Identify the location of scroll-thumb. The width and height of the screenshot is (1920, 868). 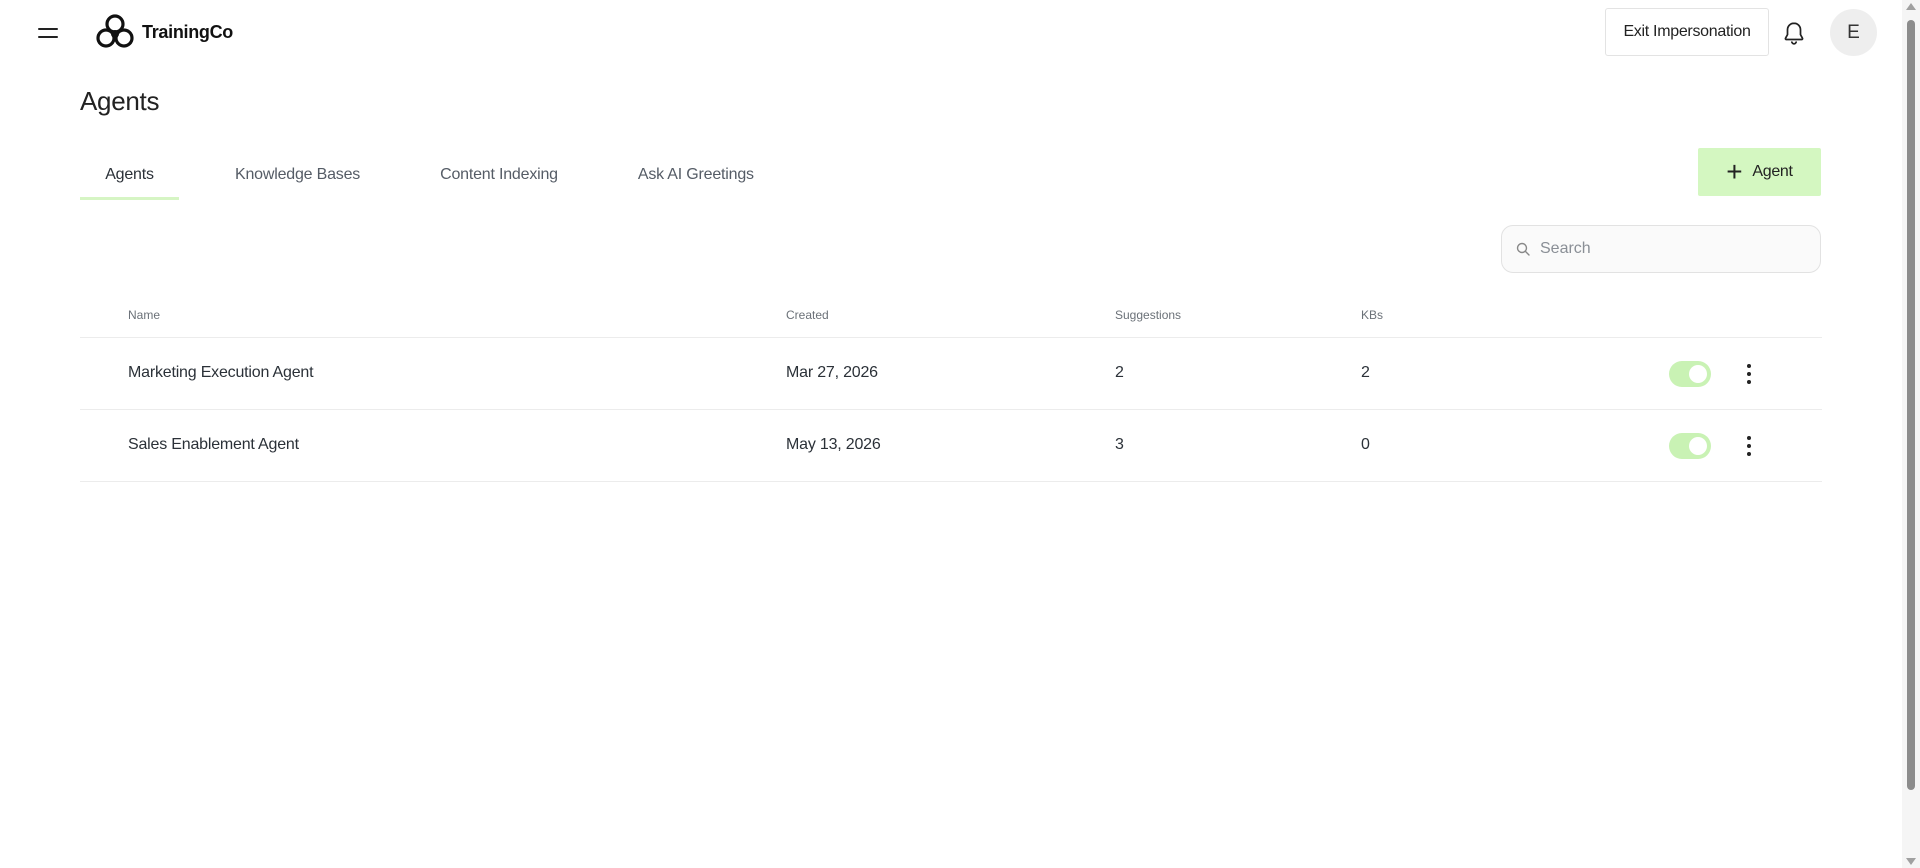
(1911, 405).